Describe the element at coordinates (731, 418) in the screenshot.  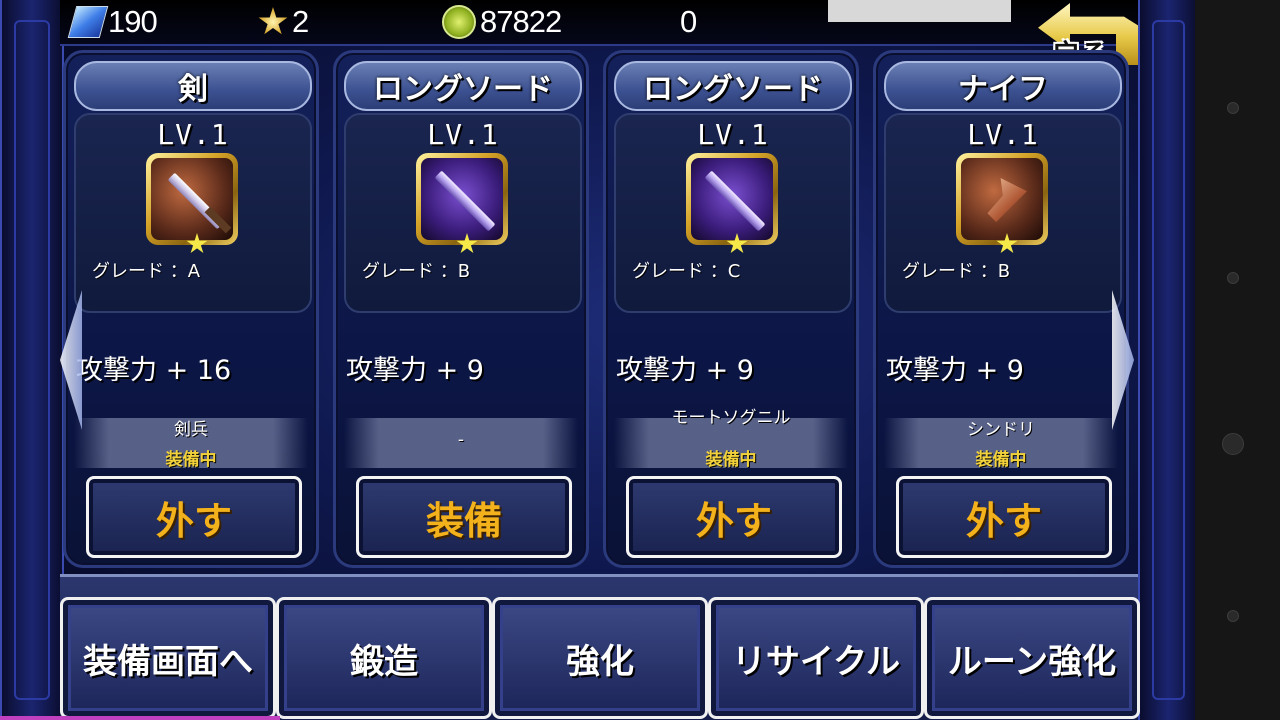
I see `owner-name: モートソグニル` at that location.